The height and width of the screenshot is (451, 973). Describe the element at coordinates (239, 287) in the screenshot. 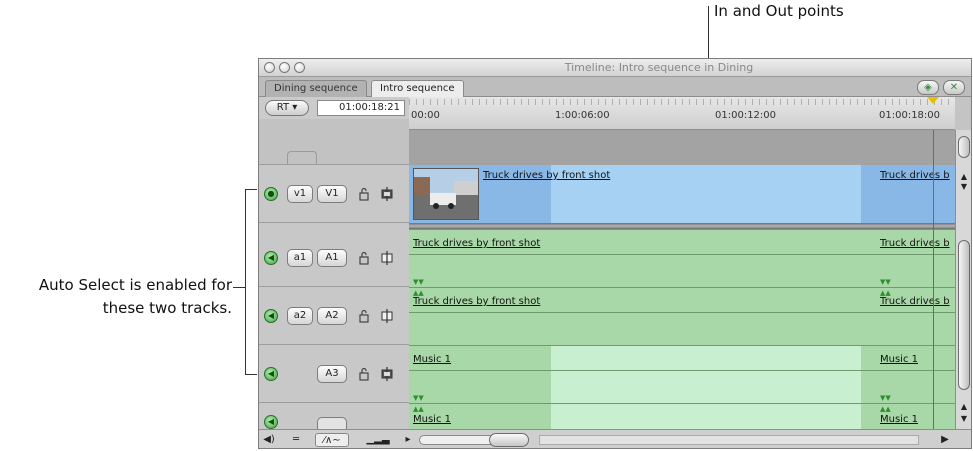

I see `callout-line-auto-select-stub` at that location.